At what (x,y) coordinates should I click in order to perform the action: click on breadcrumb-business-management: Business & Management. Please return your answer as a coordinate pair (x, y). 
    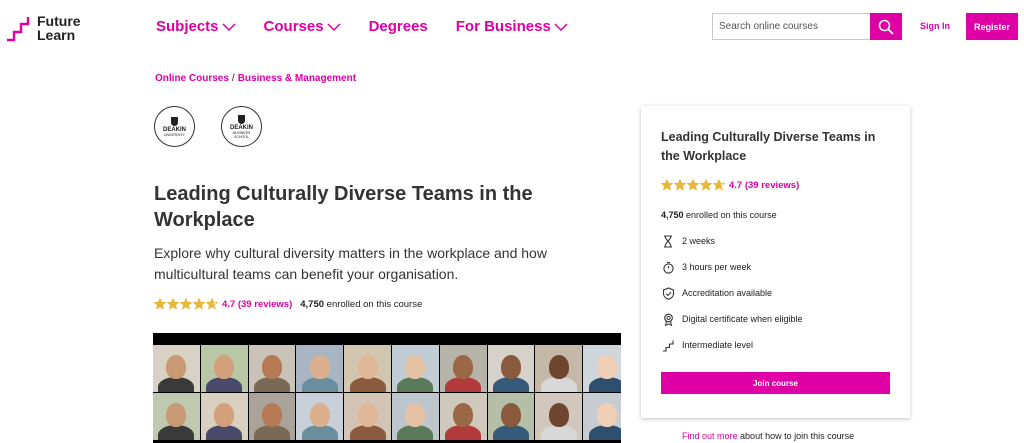
    Looking at the image, I should click on (297, 78).